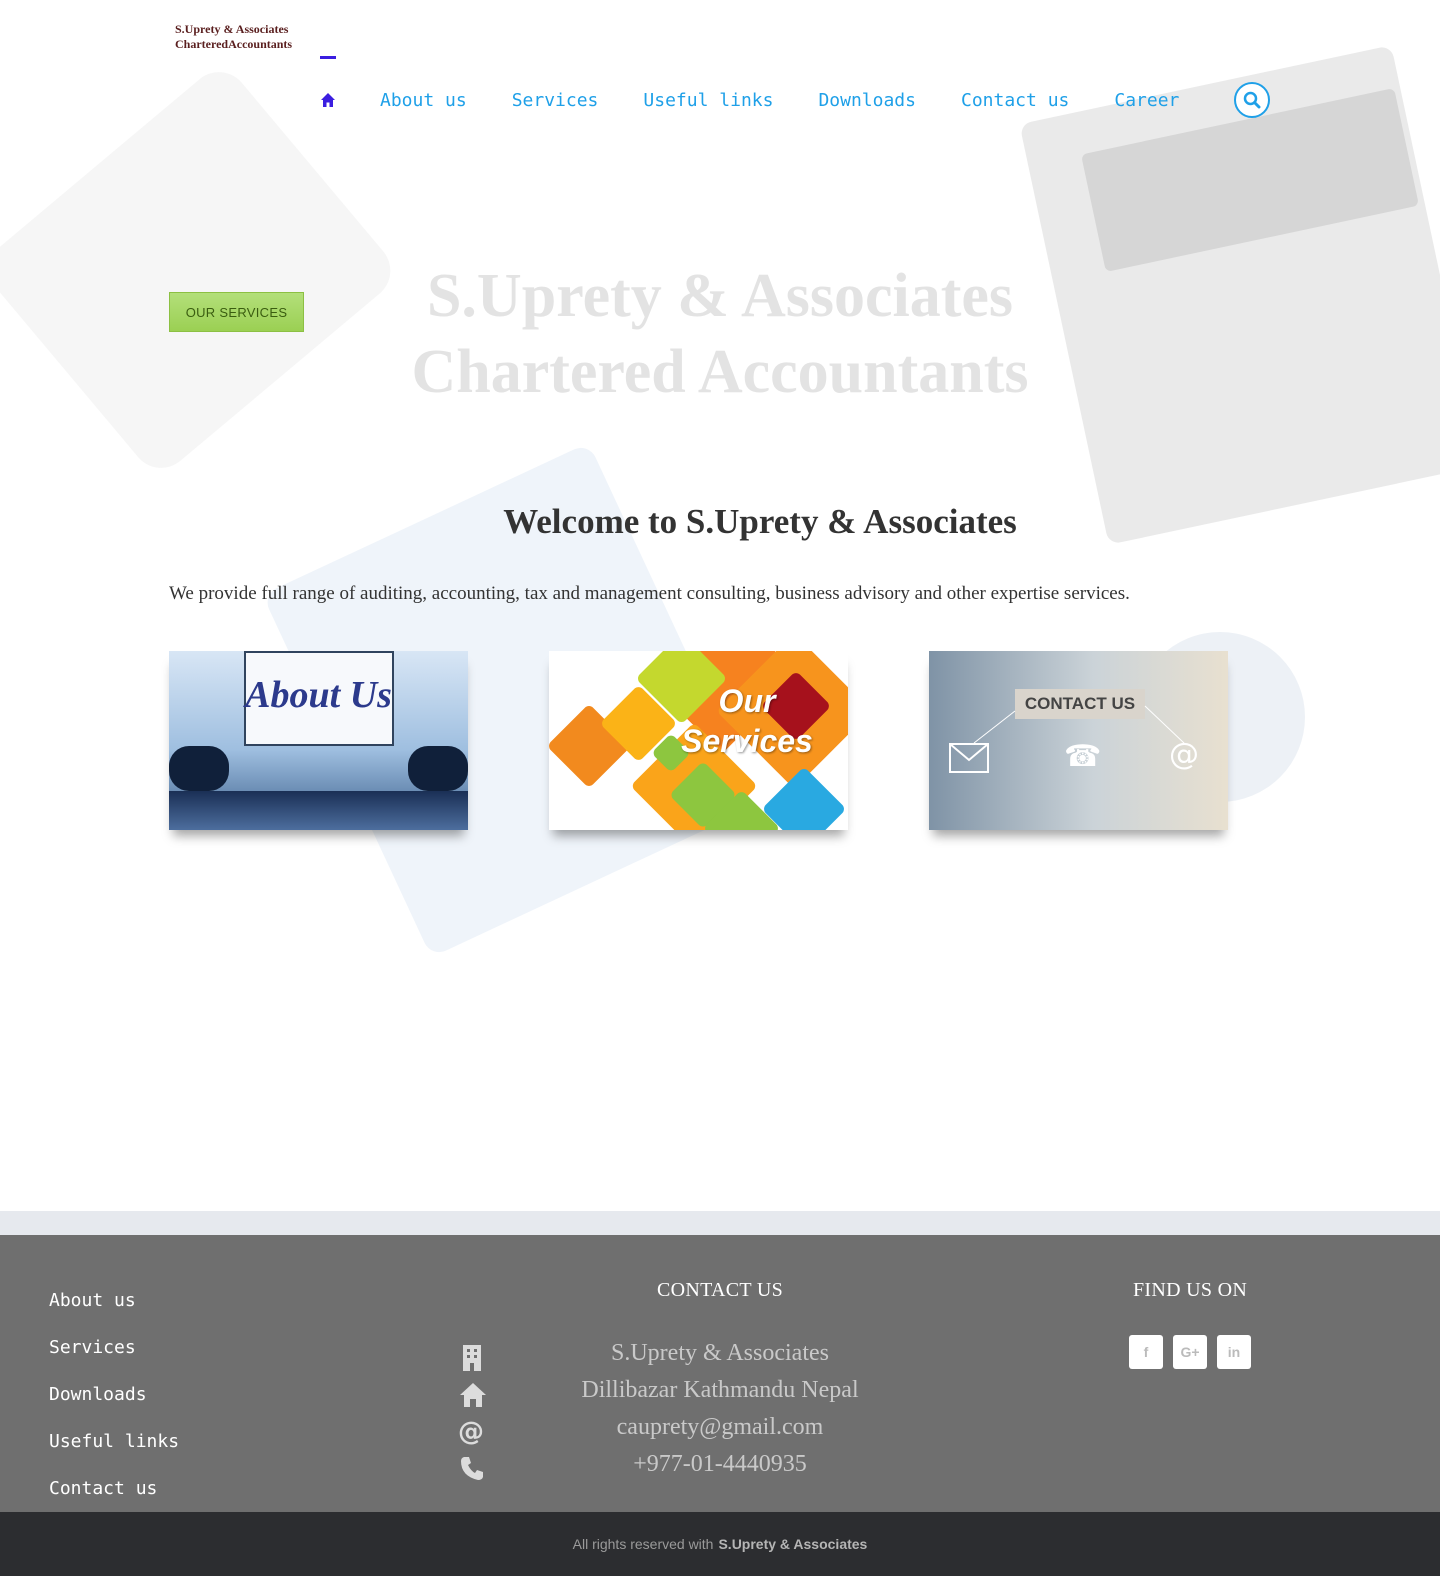 This screenshot has width=1440, height=1576. What do you see at coordinates (114, 1451) in the screenshot?
I see `footer-link-useful-links: Useful links` at bounding box center [114, 1451].